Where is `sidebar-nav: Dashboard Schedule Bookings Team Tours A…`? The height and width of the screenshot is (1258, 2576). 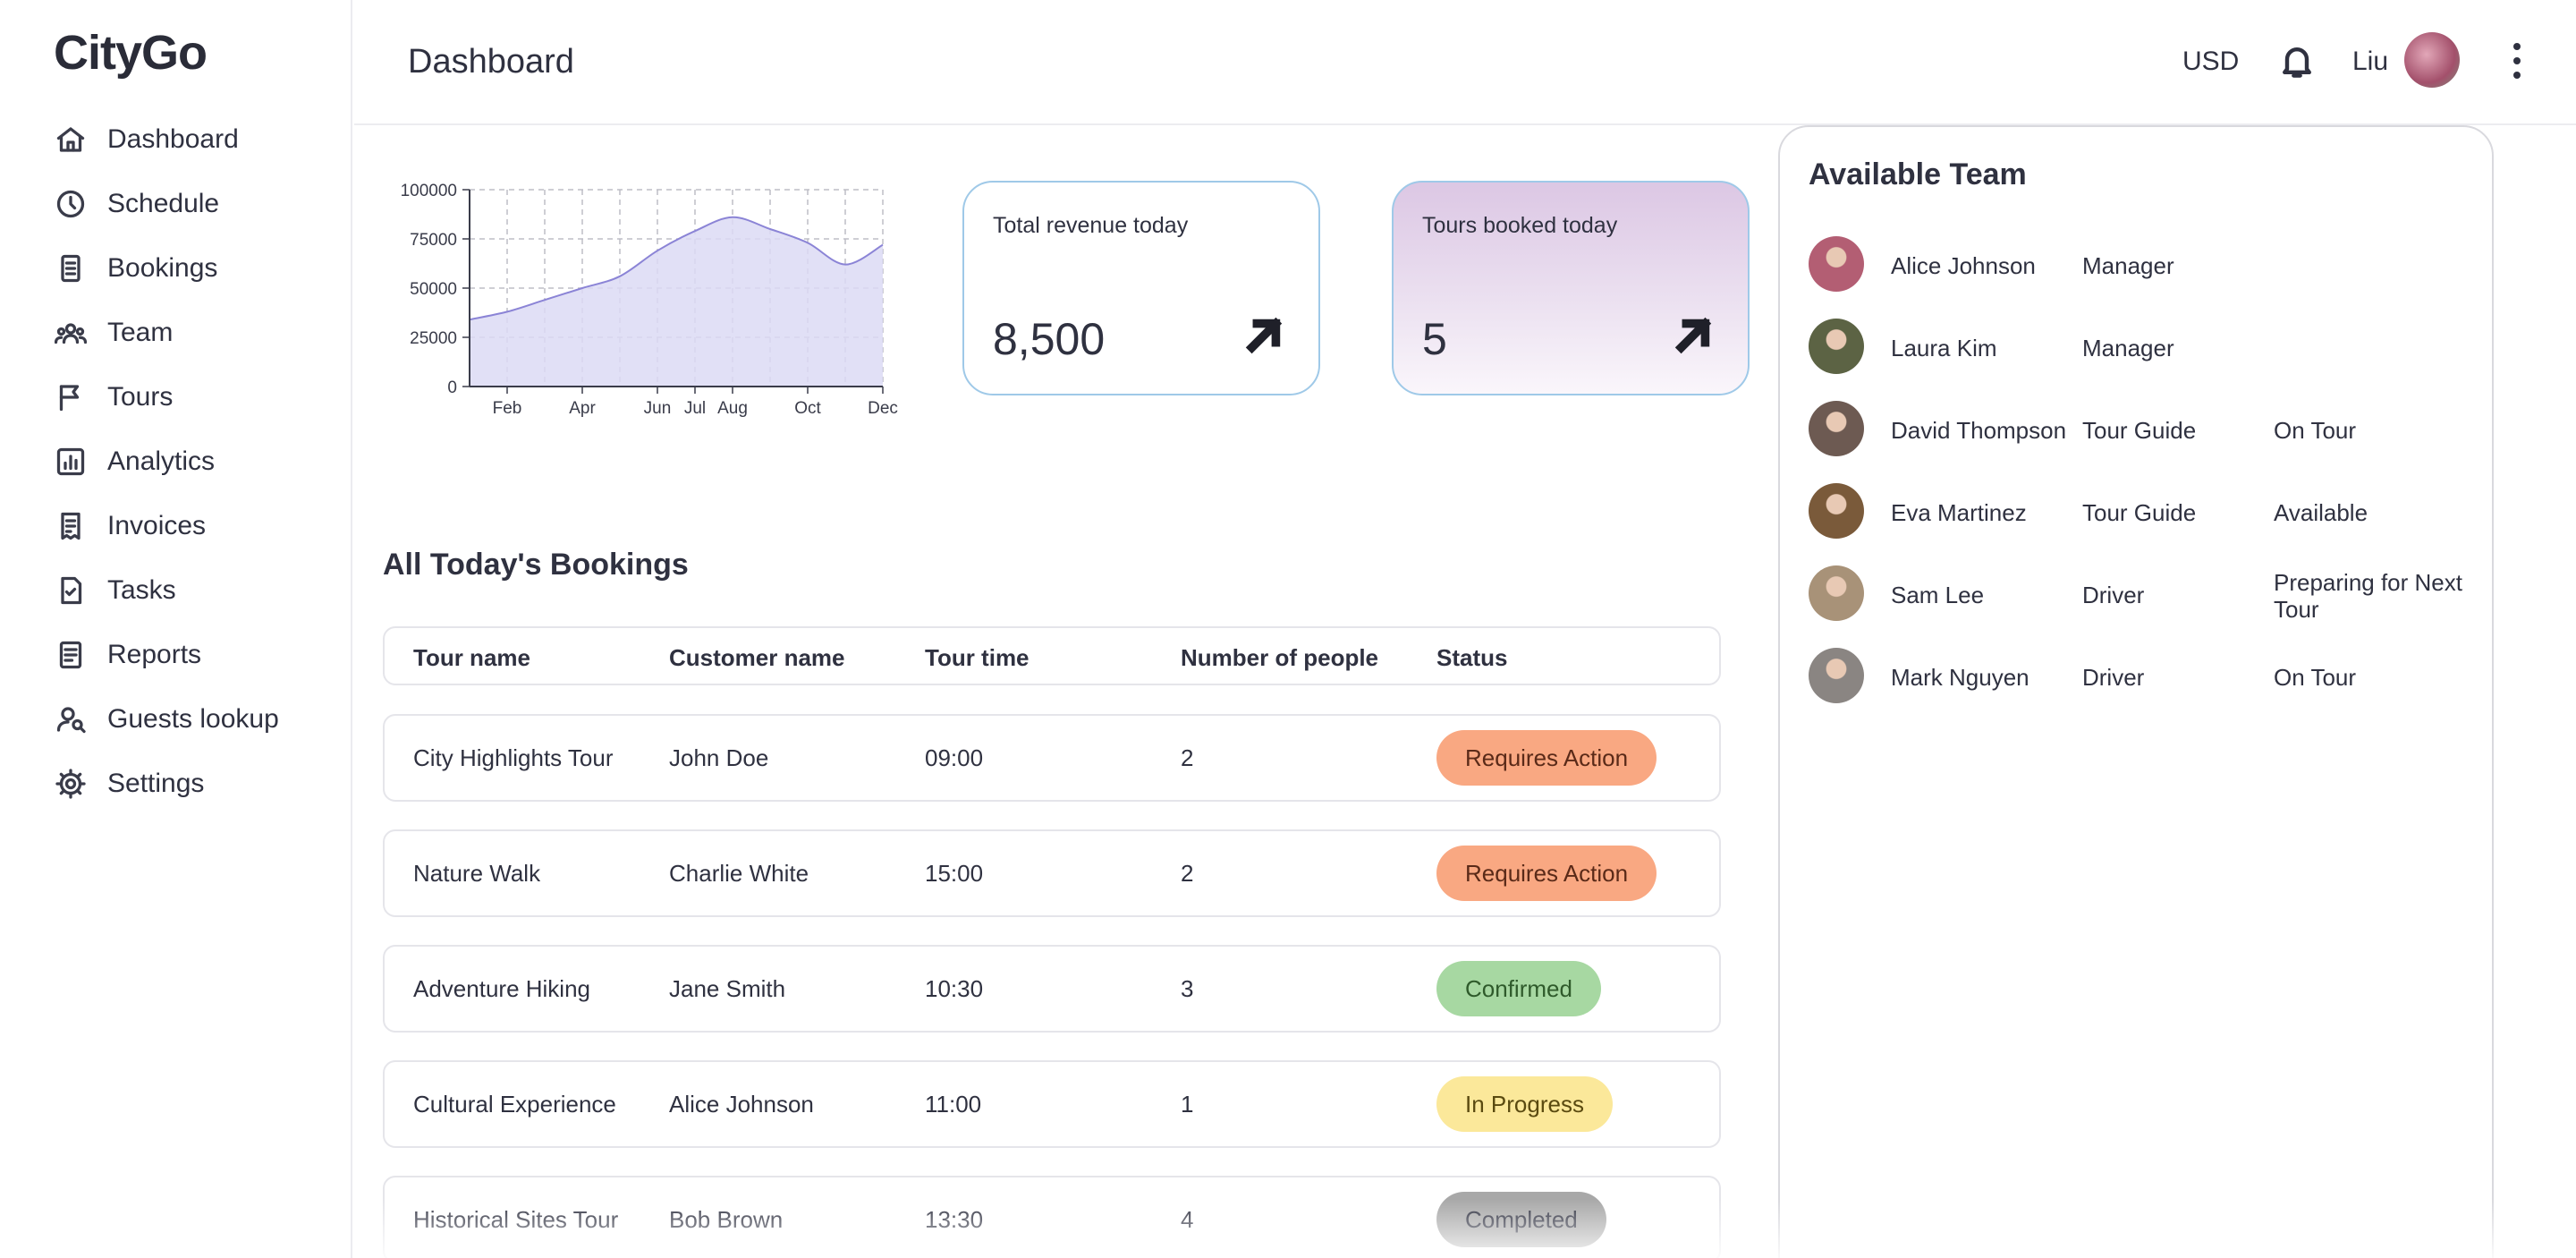
sidebar-nav: Dashboard Schedule Bookings Team Tours A… is located at coordinates (166, 461).